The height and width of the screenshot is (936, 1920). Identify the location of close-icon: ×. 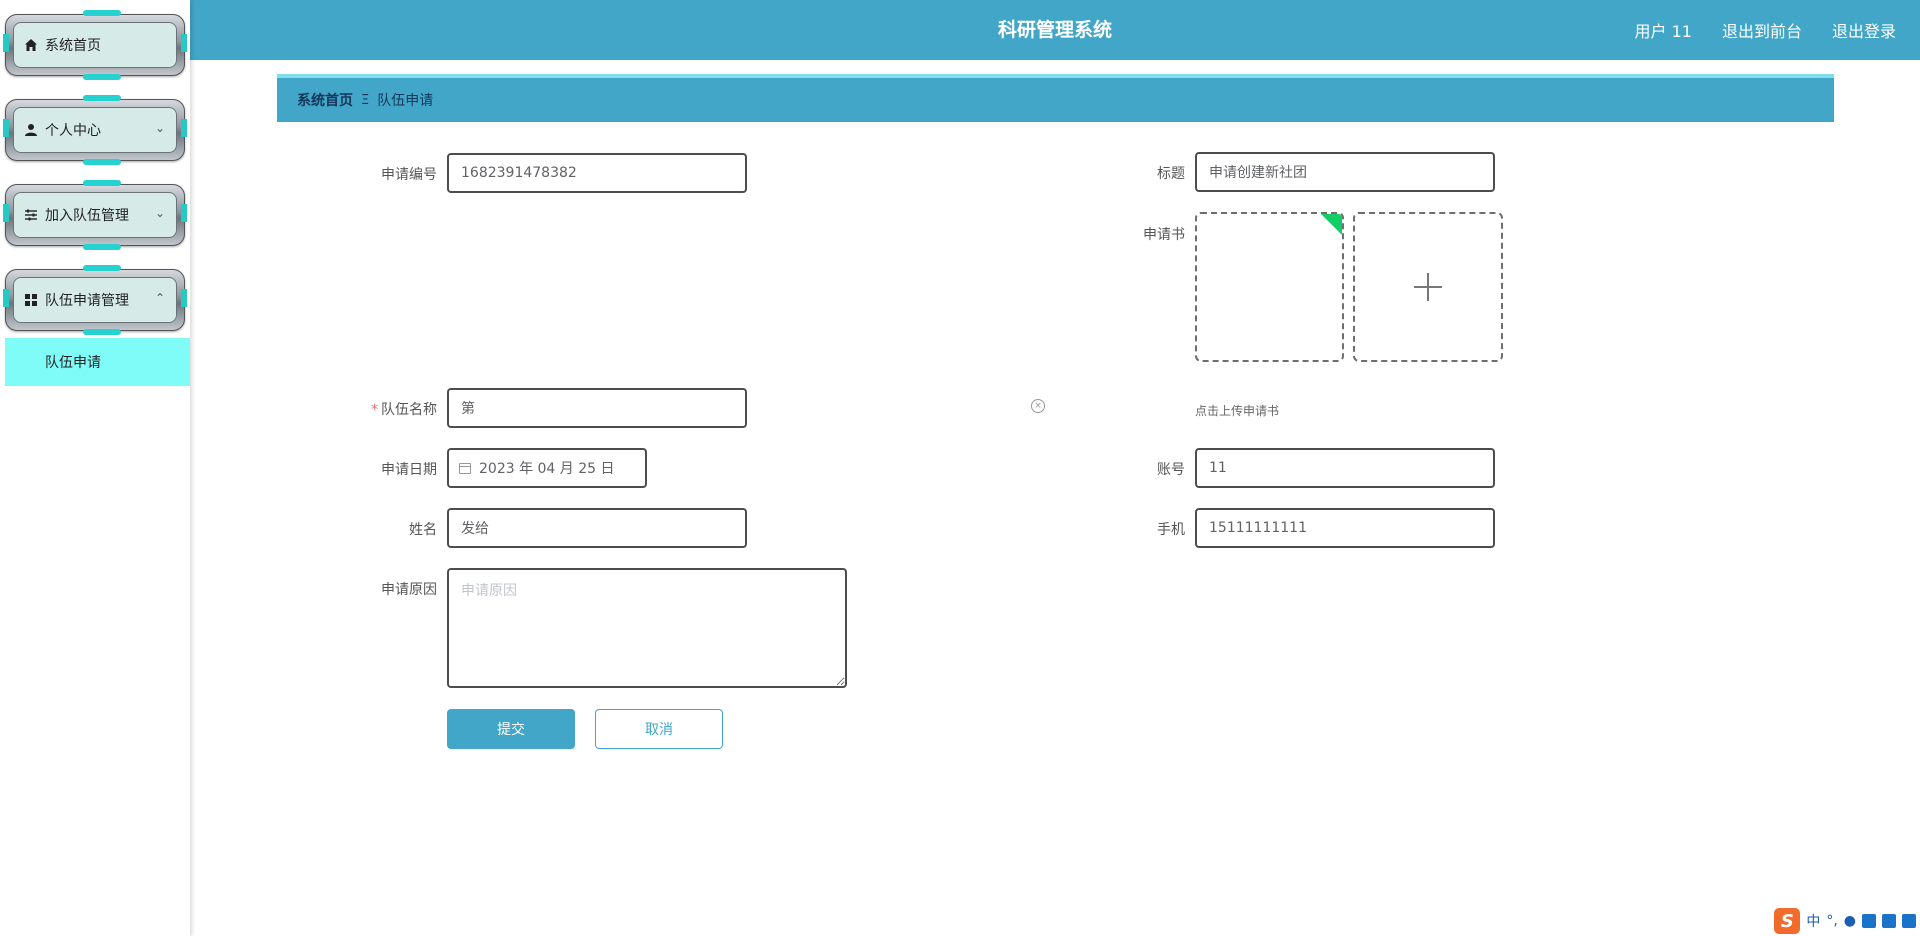
(1038, 406).